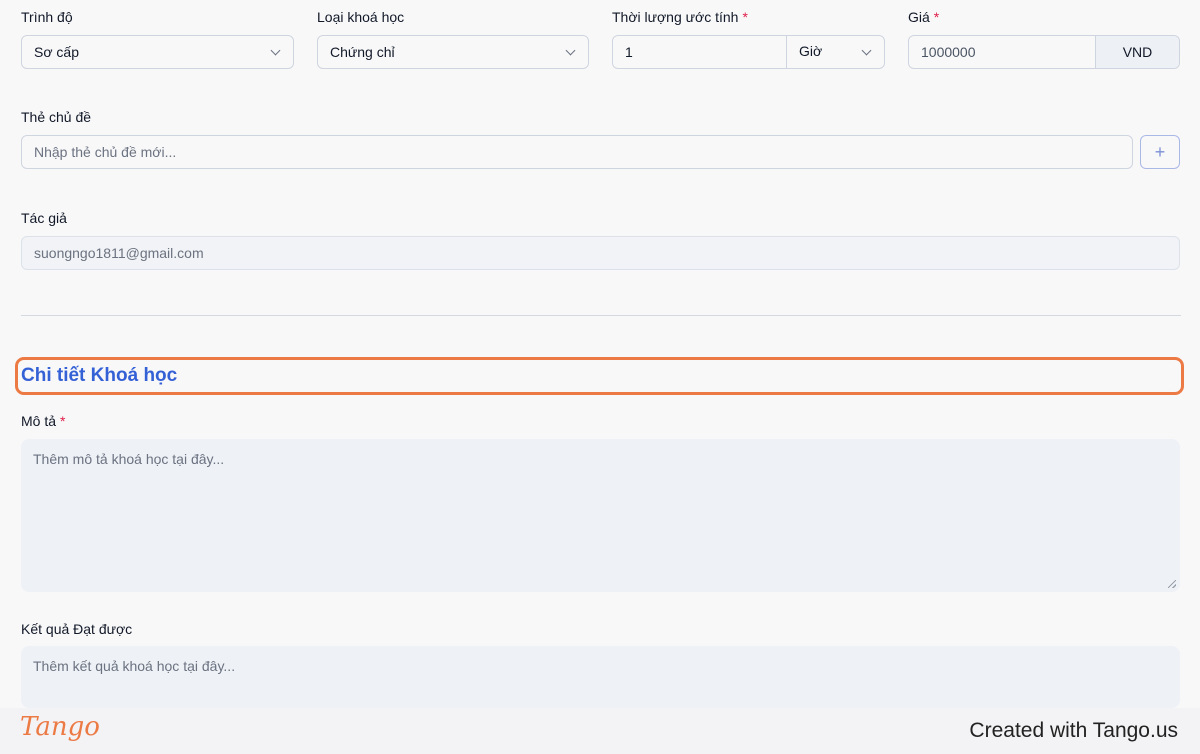 The height and width of the screenshot is (754, 1200). I want to click on resize-handle, so click(1172, 584).